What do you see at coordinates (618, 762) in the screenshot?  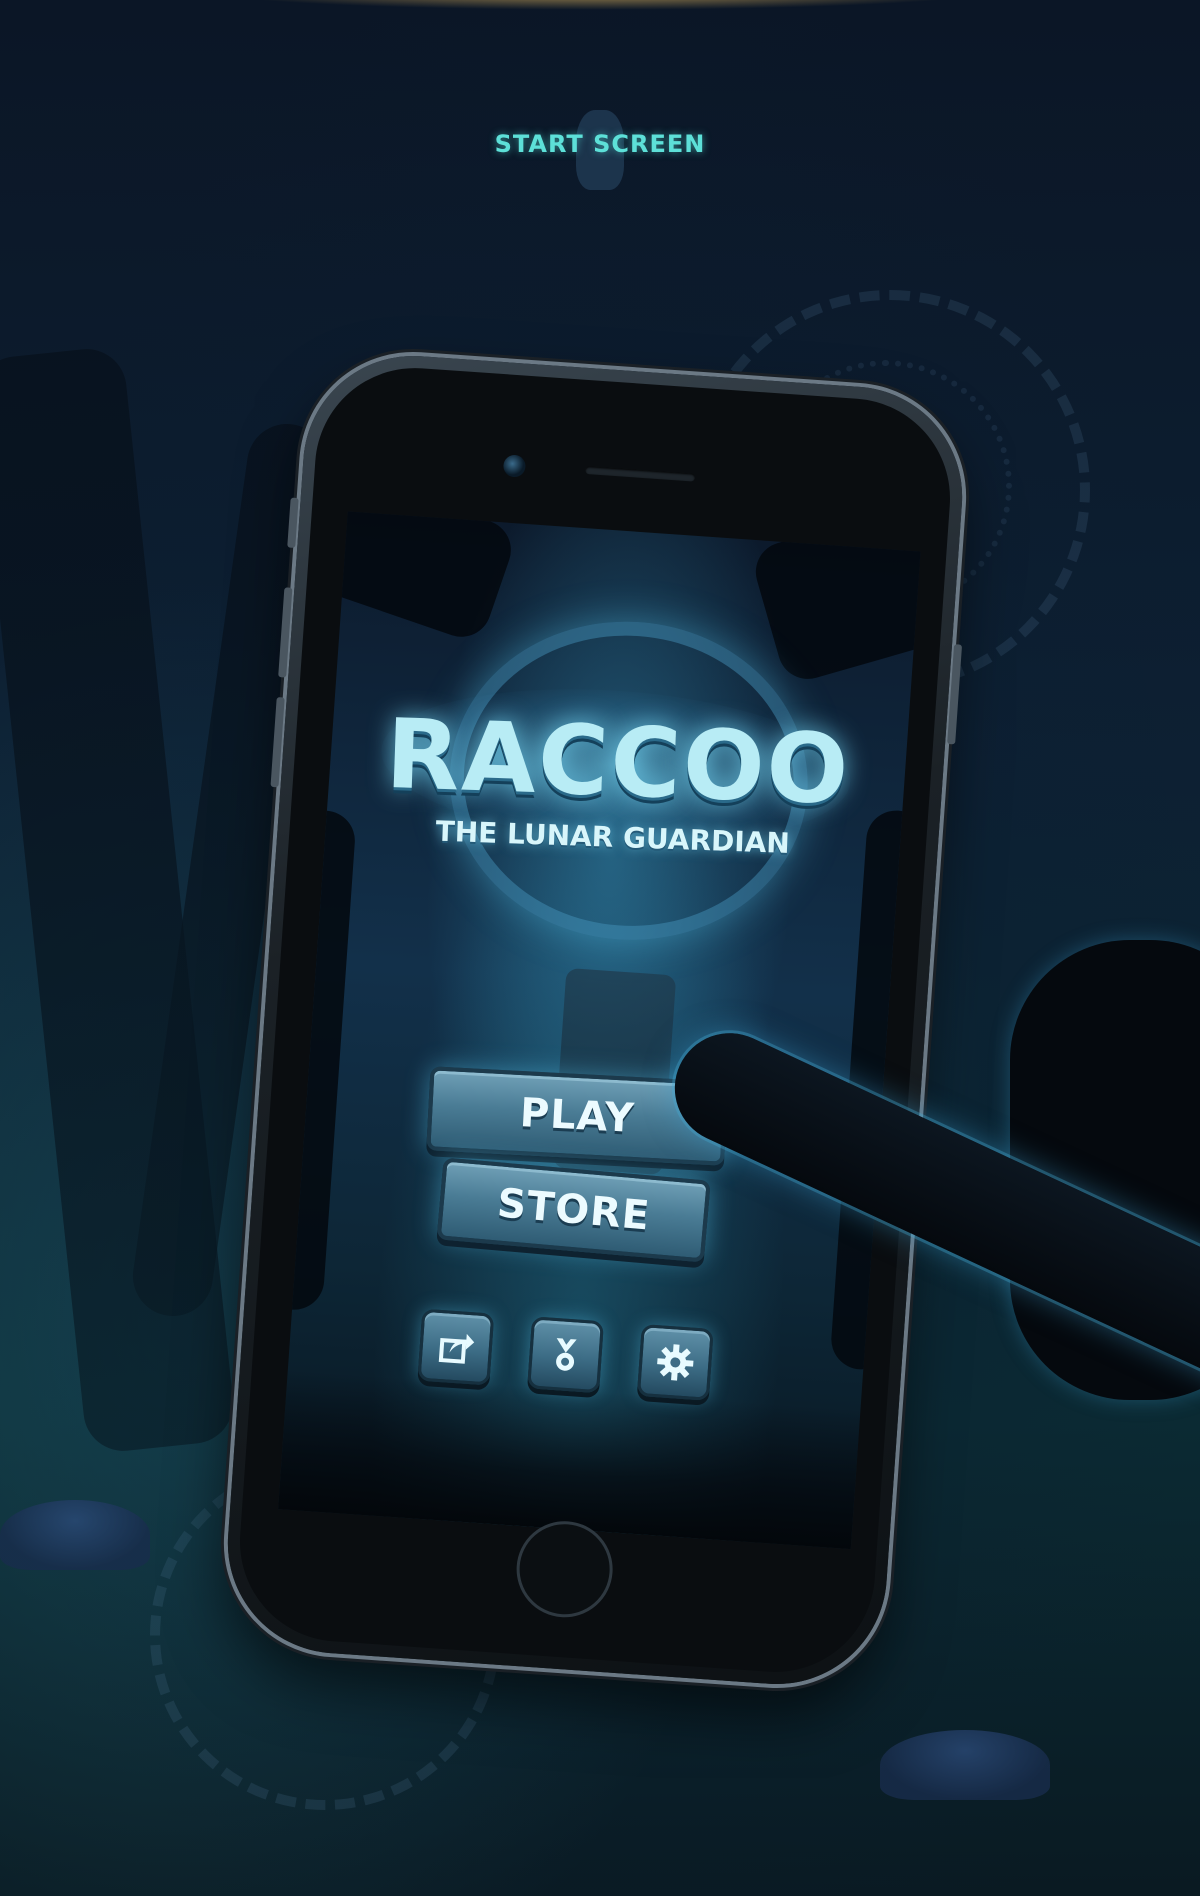 I see `game-title: RACCOO` at bounding box center [618, 762].